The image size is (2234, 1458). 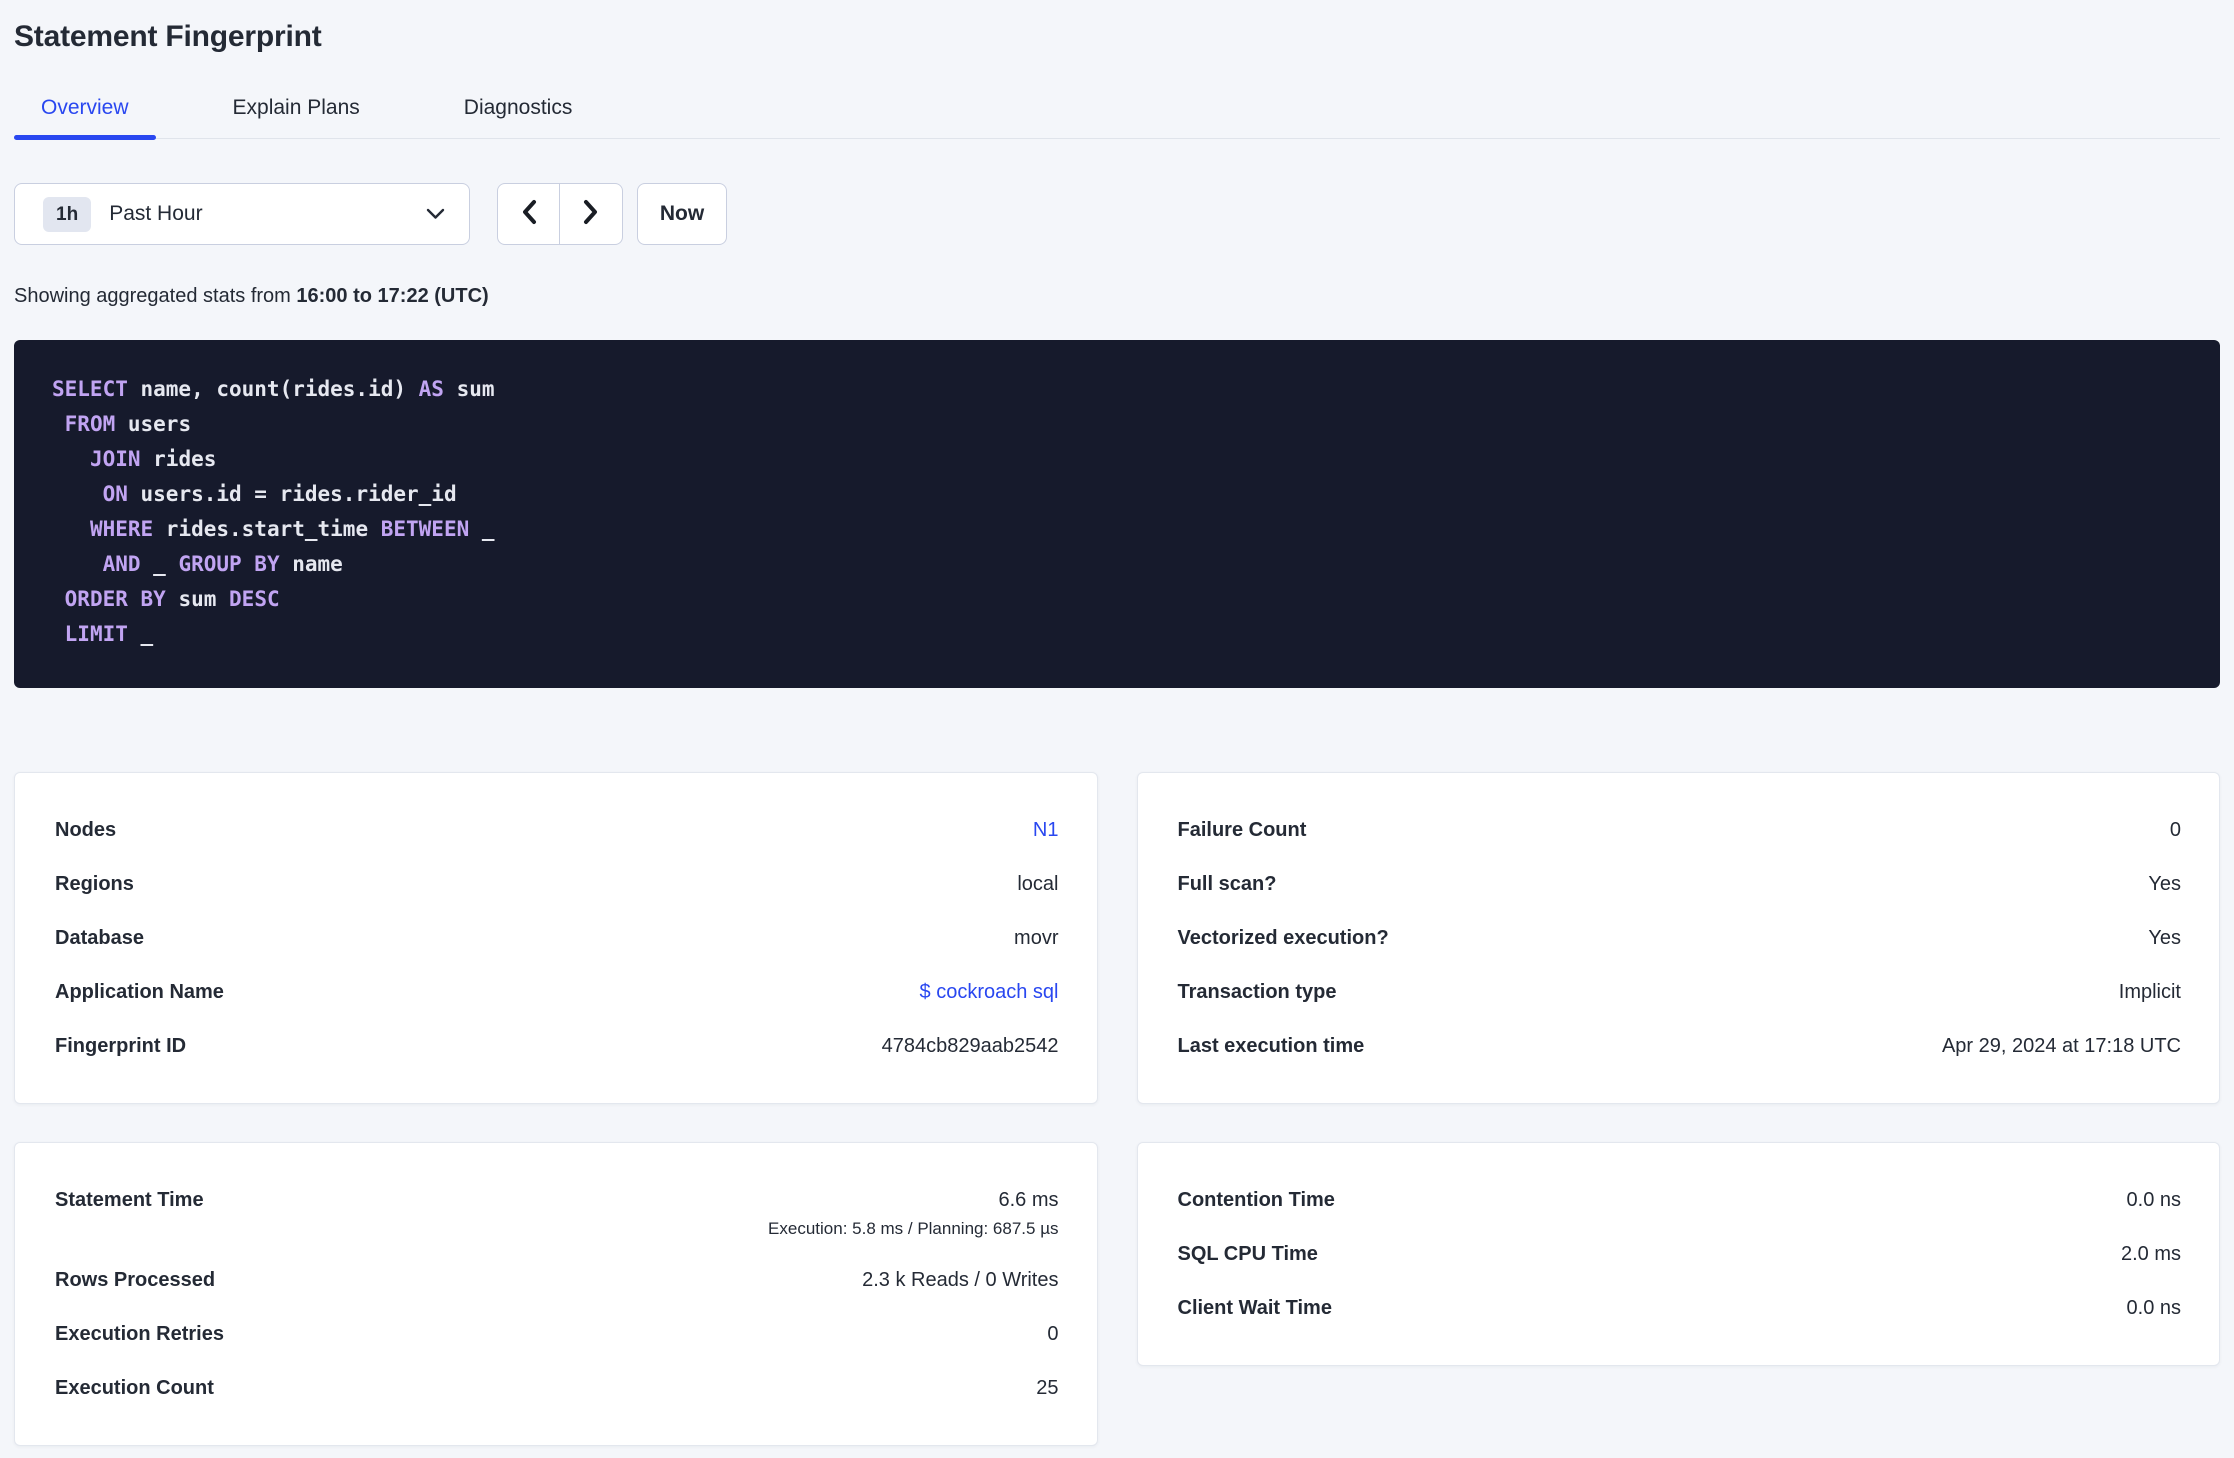 I want to click on card-row: Application Name $ cockroach sql, so click(x=557, y=992).